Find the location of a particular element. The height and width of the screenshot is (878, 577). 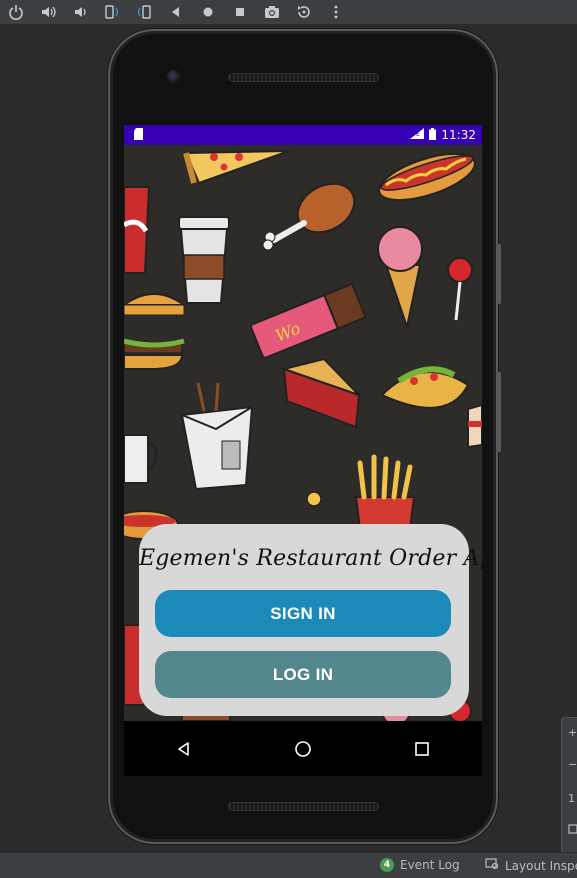

side-button-volume is located at coordinates (499, 412).